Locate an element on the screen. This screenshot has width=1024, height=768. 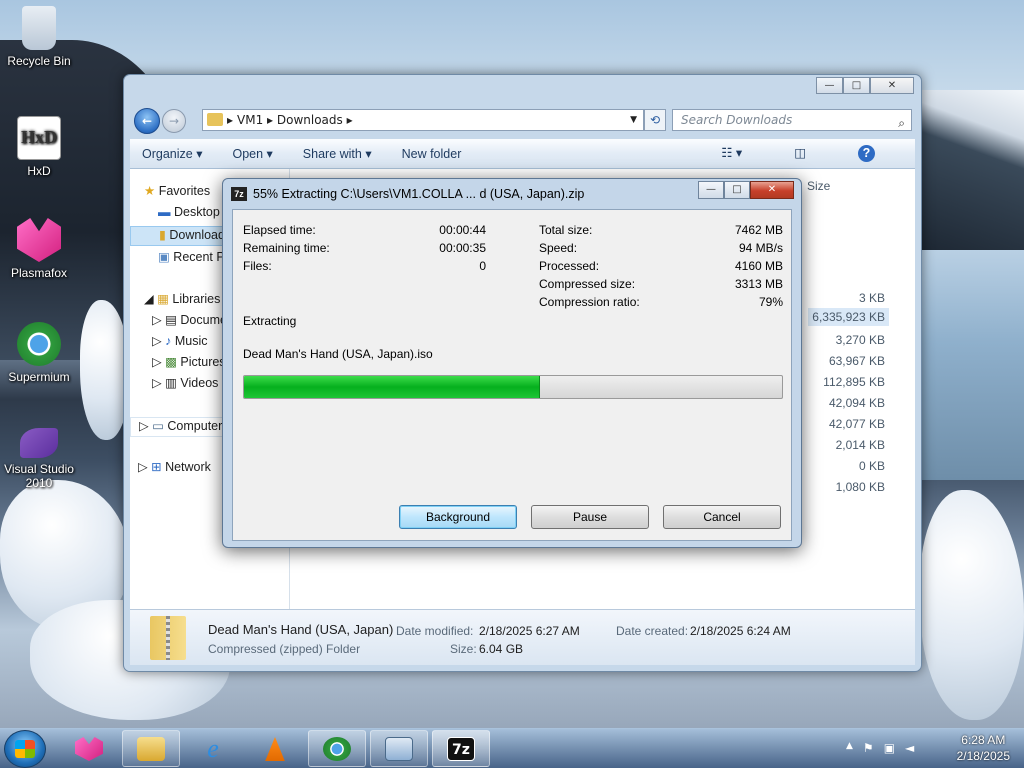
details-size-label: Size: is located at coordinates (463, 649).